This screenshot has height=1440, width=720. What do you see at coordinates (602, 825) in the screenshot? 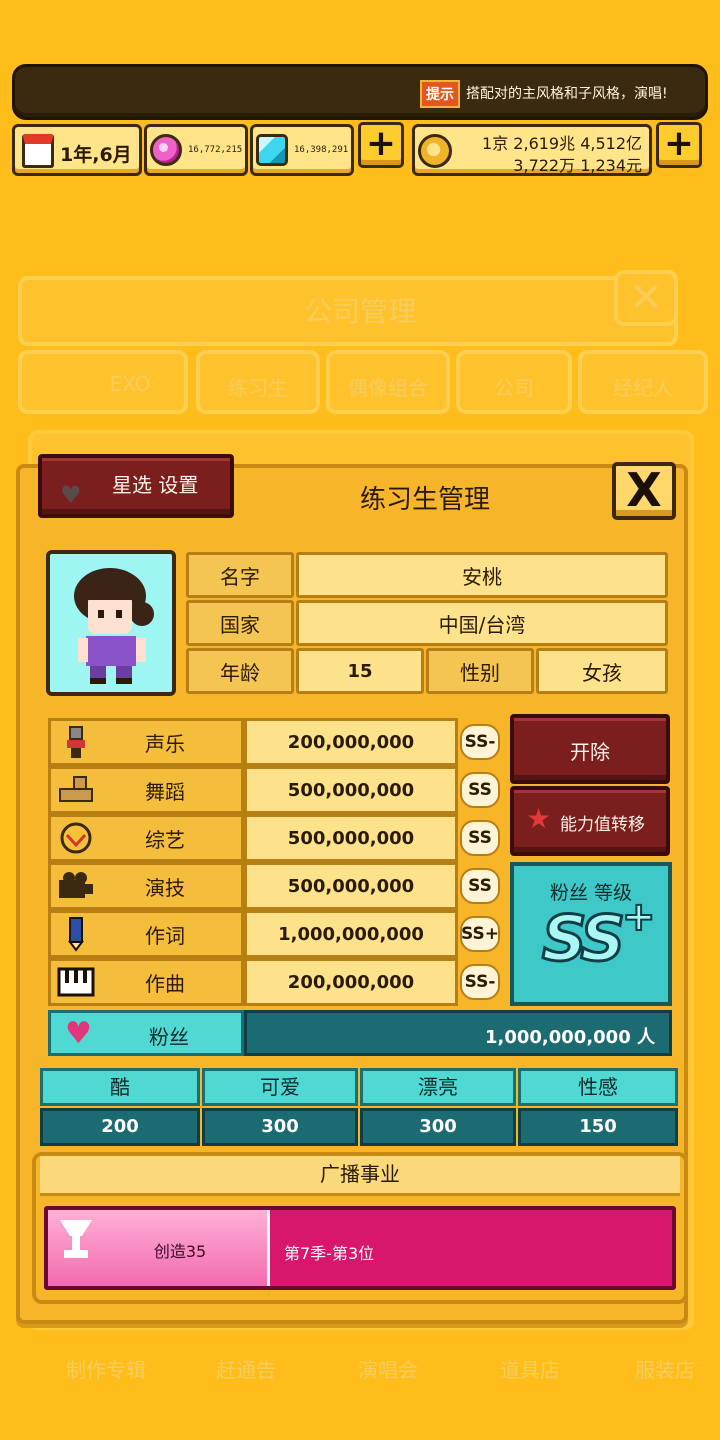
I see `transfer-stats-label: 能力值转移` at bounding box center [602, 825].